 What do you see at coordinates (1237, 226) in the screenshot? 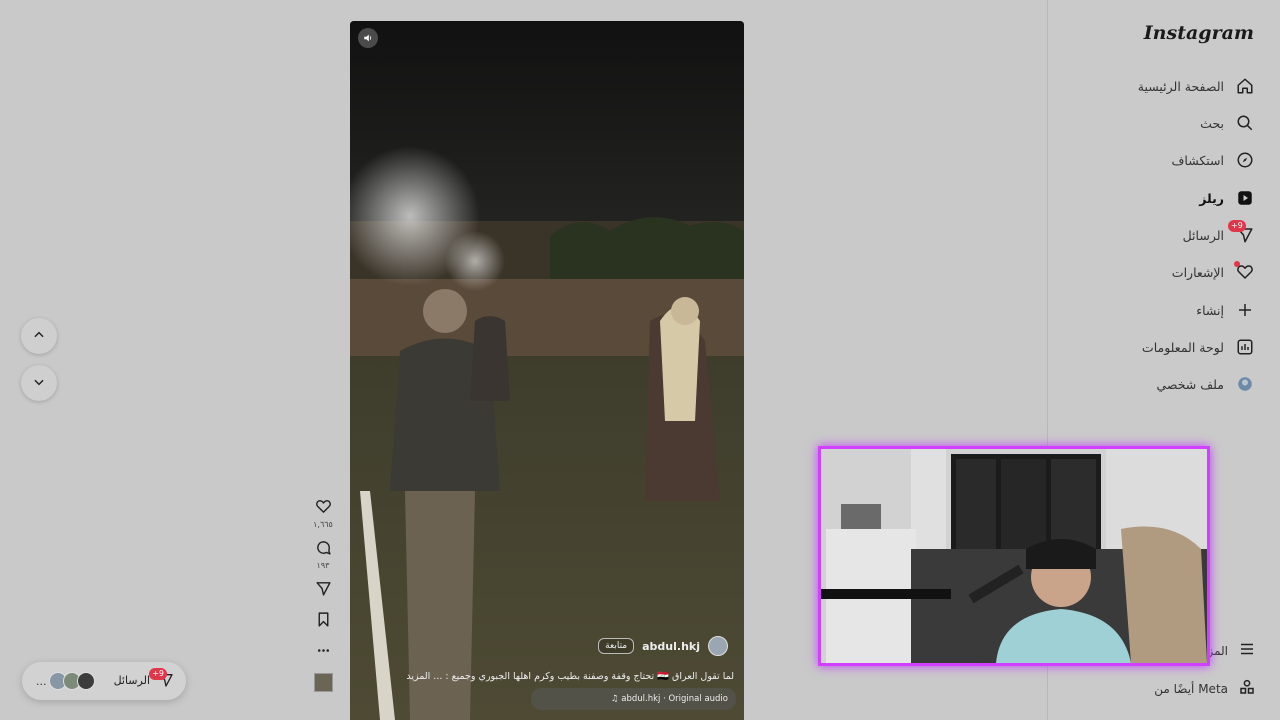
I see `messages-badge: +9` at bounding box center [1237, 226].